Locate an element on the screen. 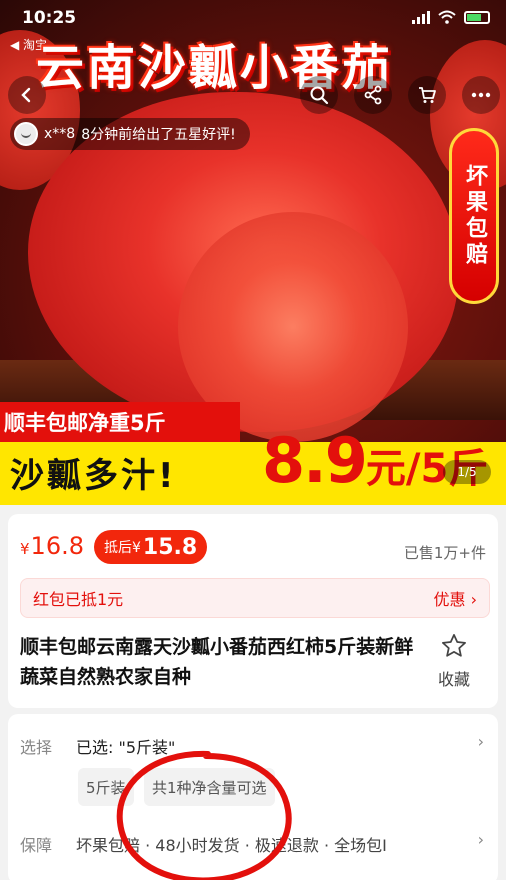 The image size is (506, 880). cart-button is located at coordinates (427, 95).